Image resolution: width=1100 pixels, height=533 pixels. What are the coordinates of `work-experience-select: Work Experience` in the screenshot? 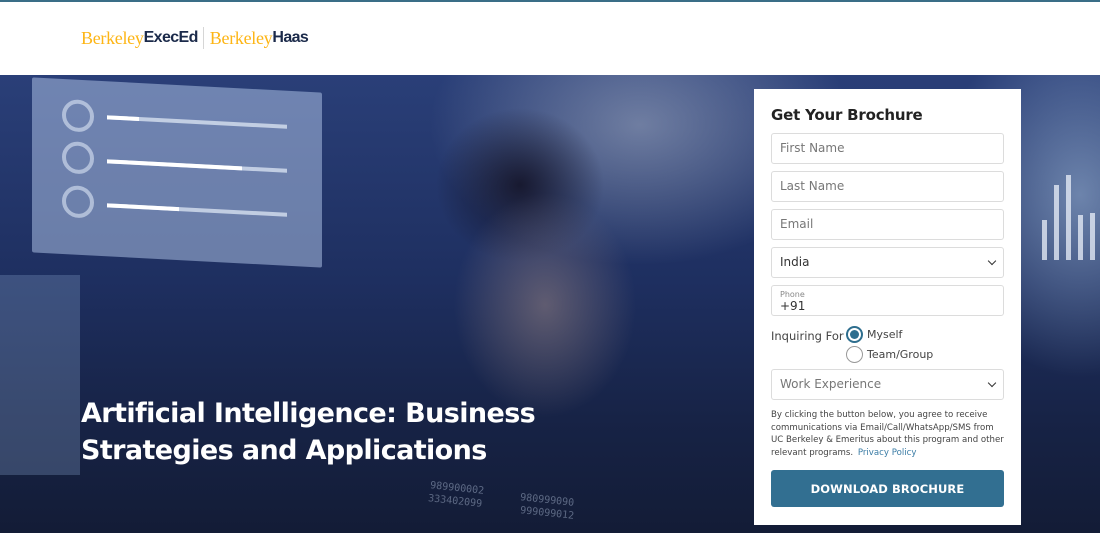 It's located at (887, 384).